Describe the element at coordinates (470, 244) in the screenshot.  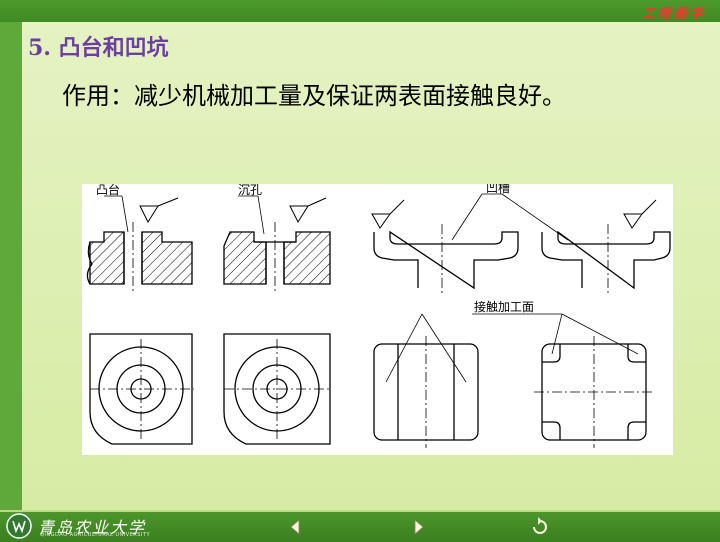
I see `groove-front-view` at that location.